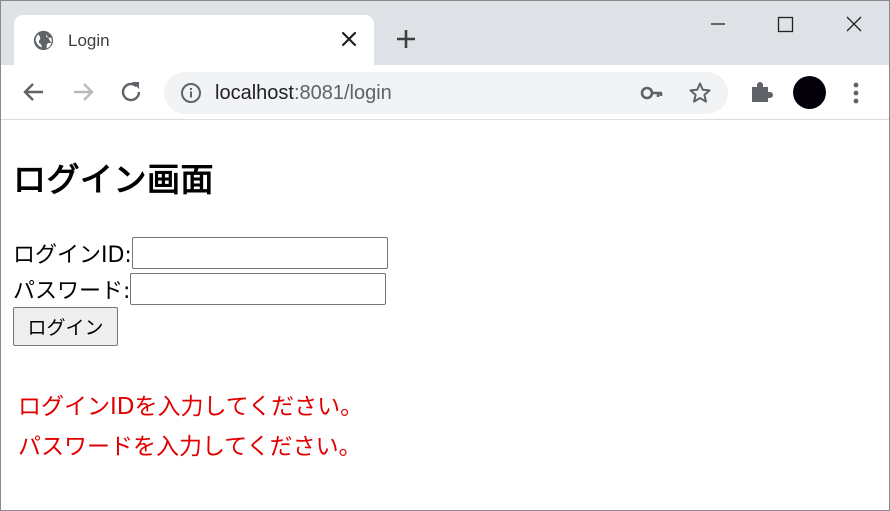 The image size is (890, 511). What do you see at coordinates (191, 407) in the screenshot?
I see `error-message-login-id: ログインIDを入力してください。` at bounding box center [191, 407].